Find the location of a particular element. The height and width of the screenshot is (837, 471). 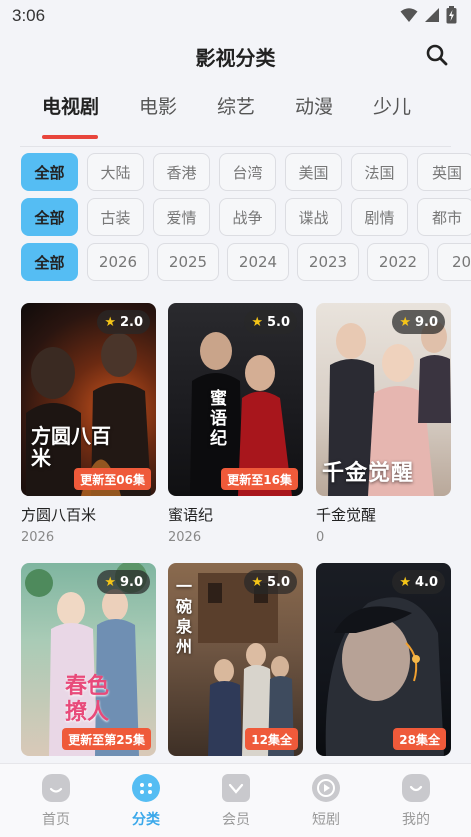

drama-card: ★ 4.0 28集全 is located at coordinates (383, 659).